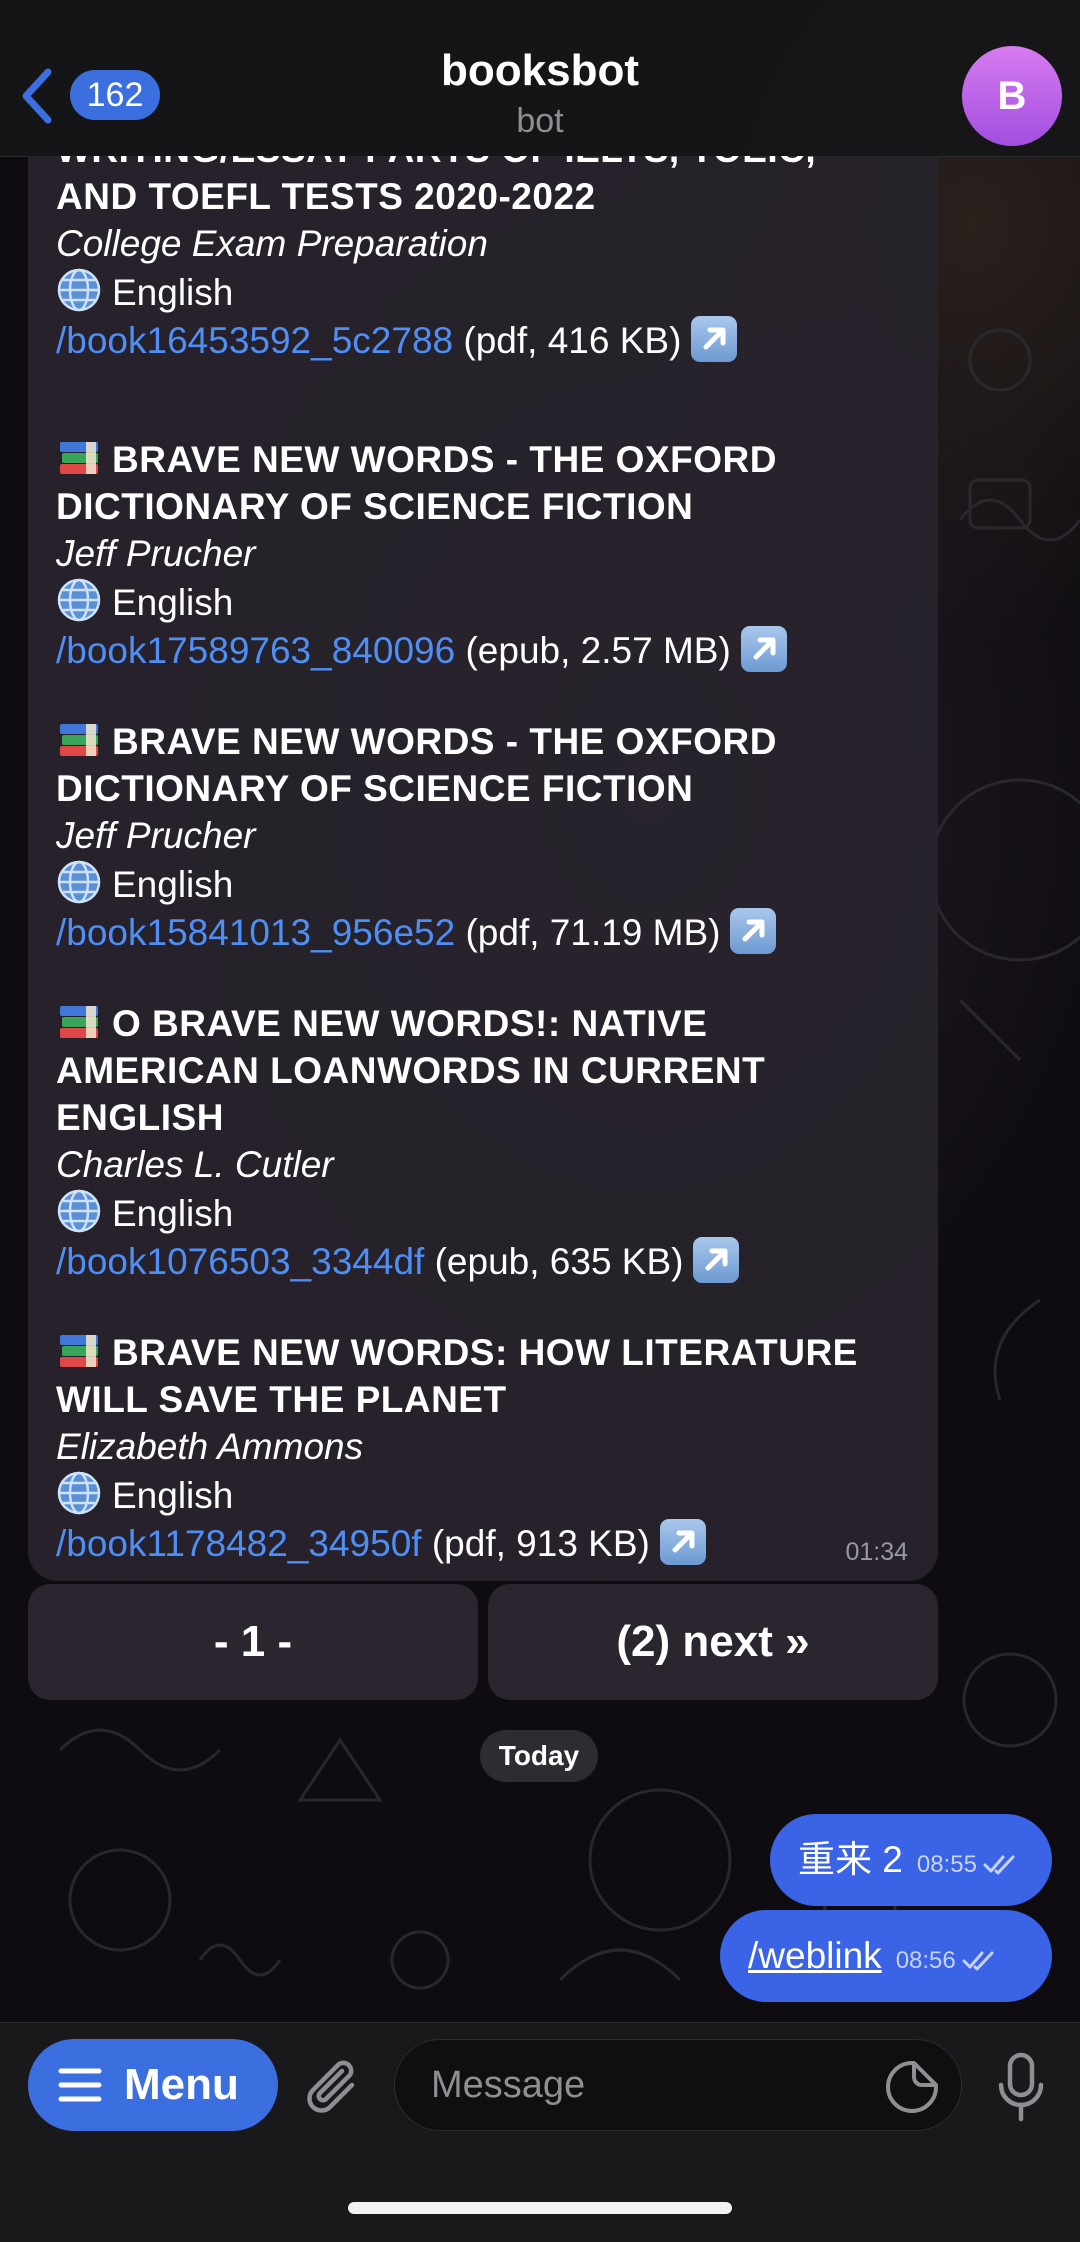 This screenshot has width=1080, height=2242. Describe the element at coordinates (713, 1642) in the screenshot. I see `next-page-button: (2) next »` at that location.